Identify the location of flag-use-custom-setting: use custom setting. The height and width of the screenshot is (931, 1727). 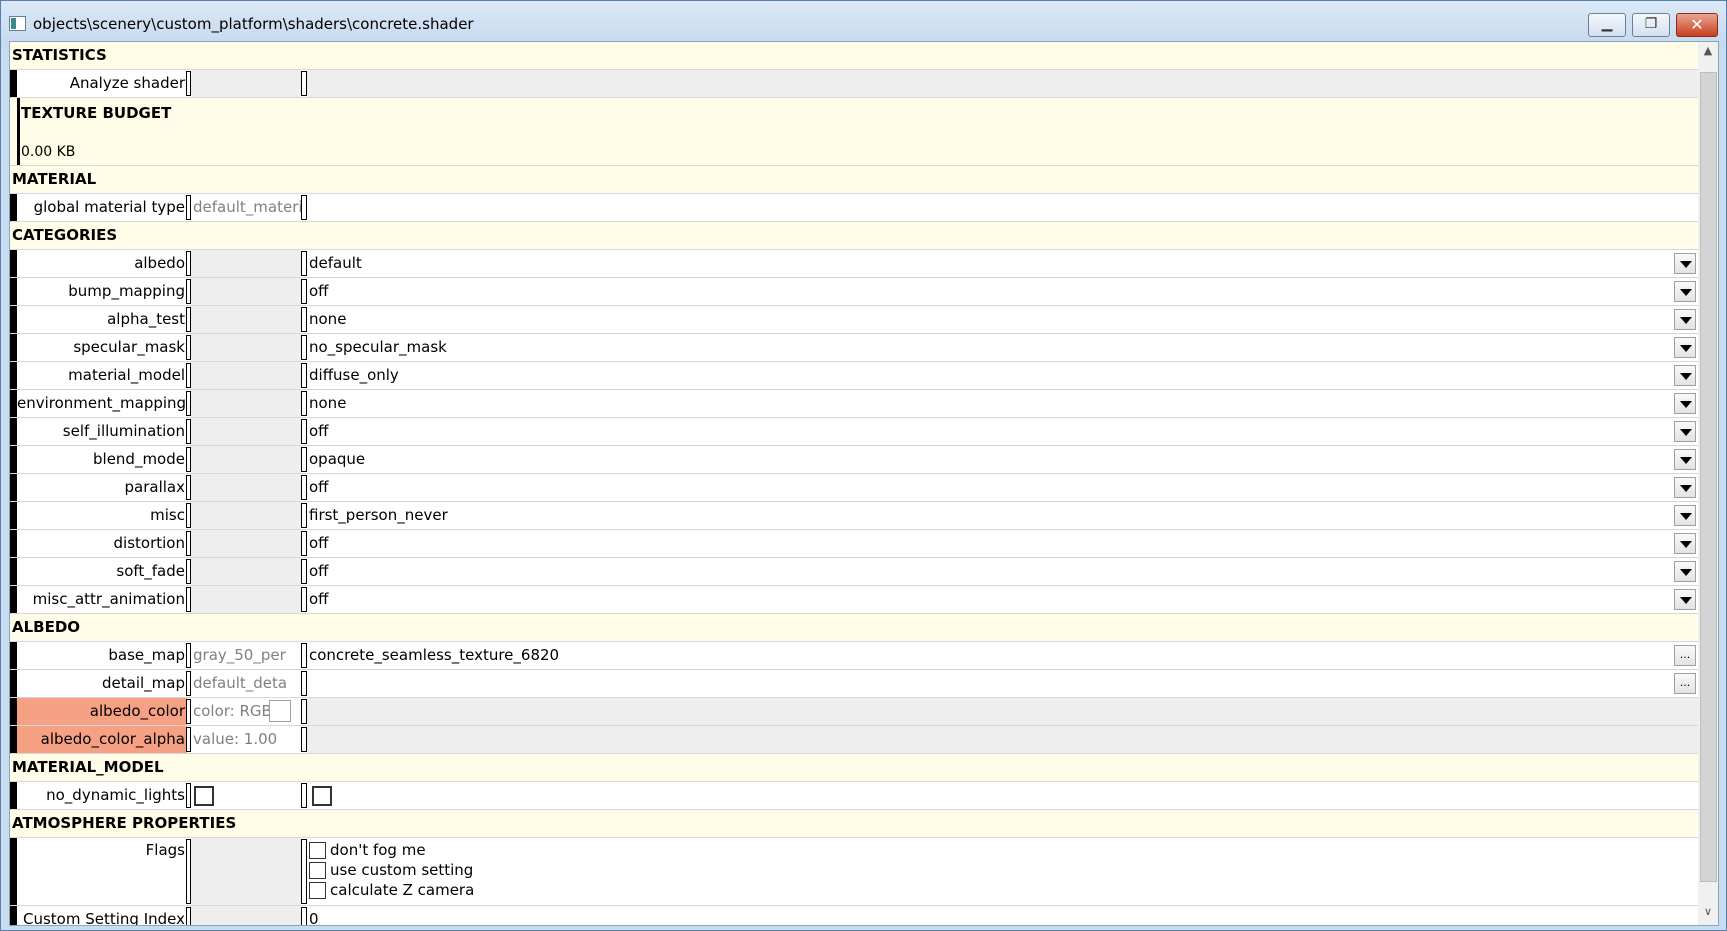
(391, 871).